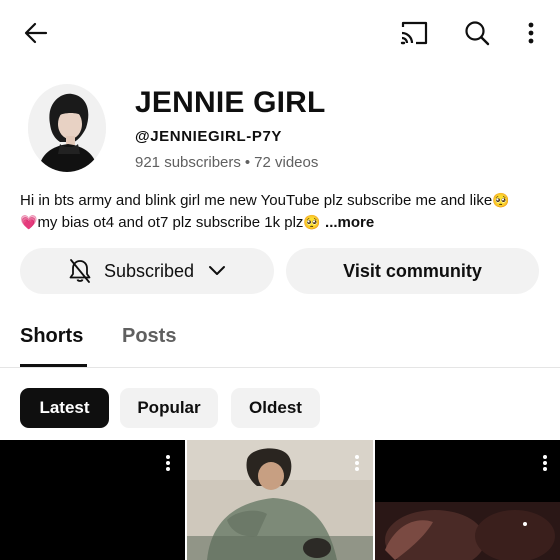 This screenshot has height=560, width=560. Describe the element at coordinates (29, 223) in the screenshot. I see `pink-heart-emoji: 💗` at that location.